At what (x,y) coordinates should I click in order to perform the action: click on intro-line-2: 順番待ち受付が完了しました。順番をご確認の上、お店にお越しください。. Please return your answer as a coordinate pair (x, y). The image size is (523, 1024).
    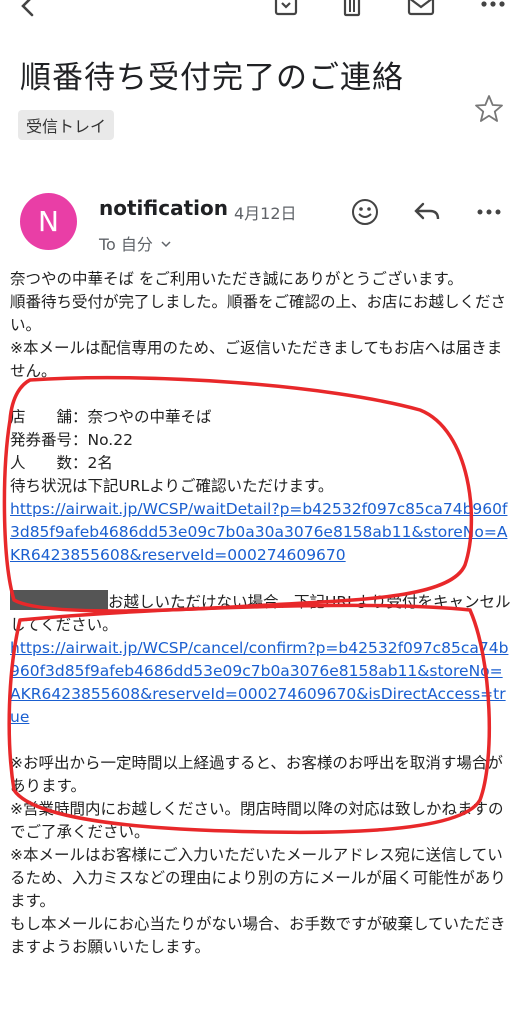
    Looking at the image, I should click on (258, 313).